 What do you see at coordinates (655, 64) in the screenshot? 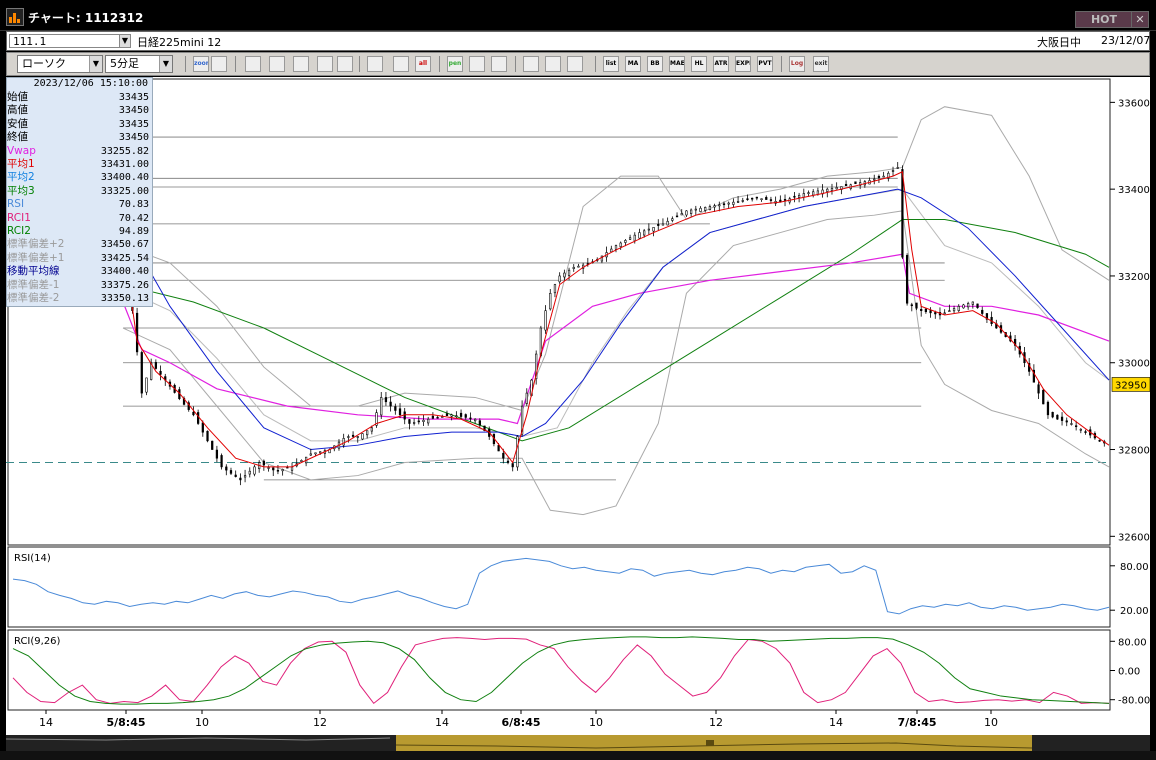
I see `toolbar-bb-icon: BB` at bounding box center [655, 64].